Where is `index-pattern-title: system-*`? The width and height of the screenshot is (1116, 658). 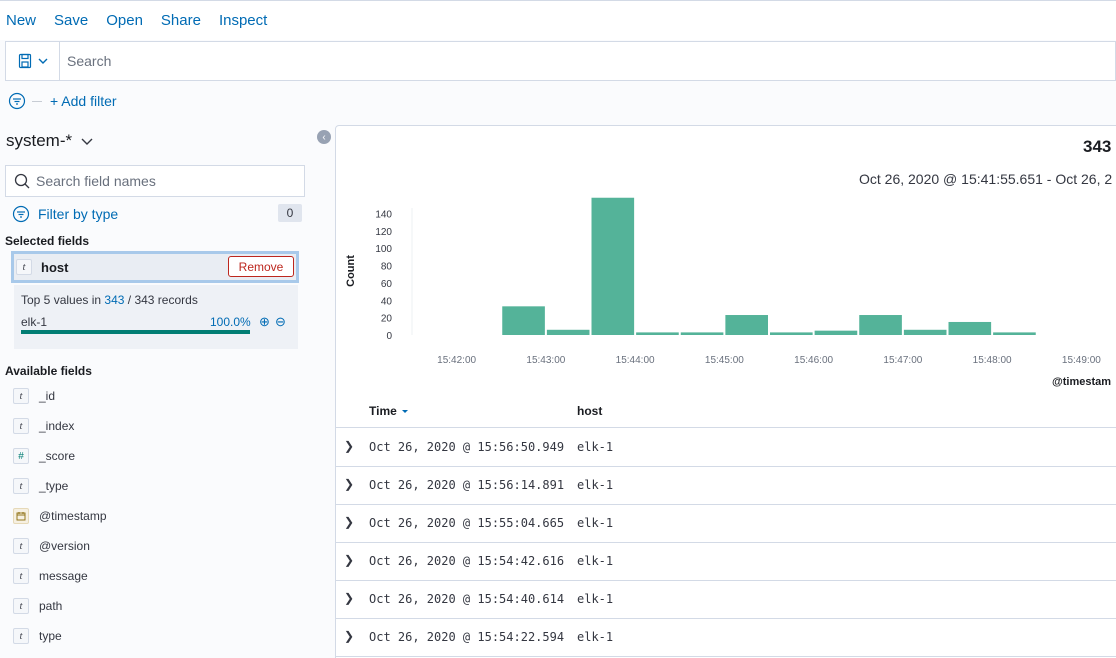
index-pattern-title: system-* is located at coordinates (39, 140).